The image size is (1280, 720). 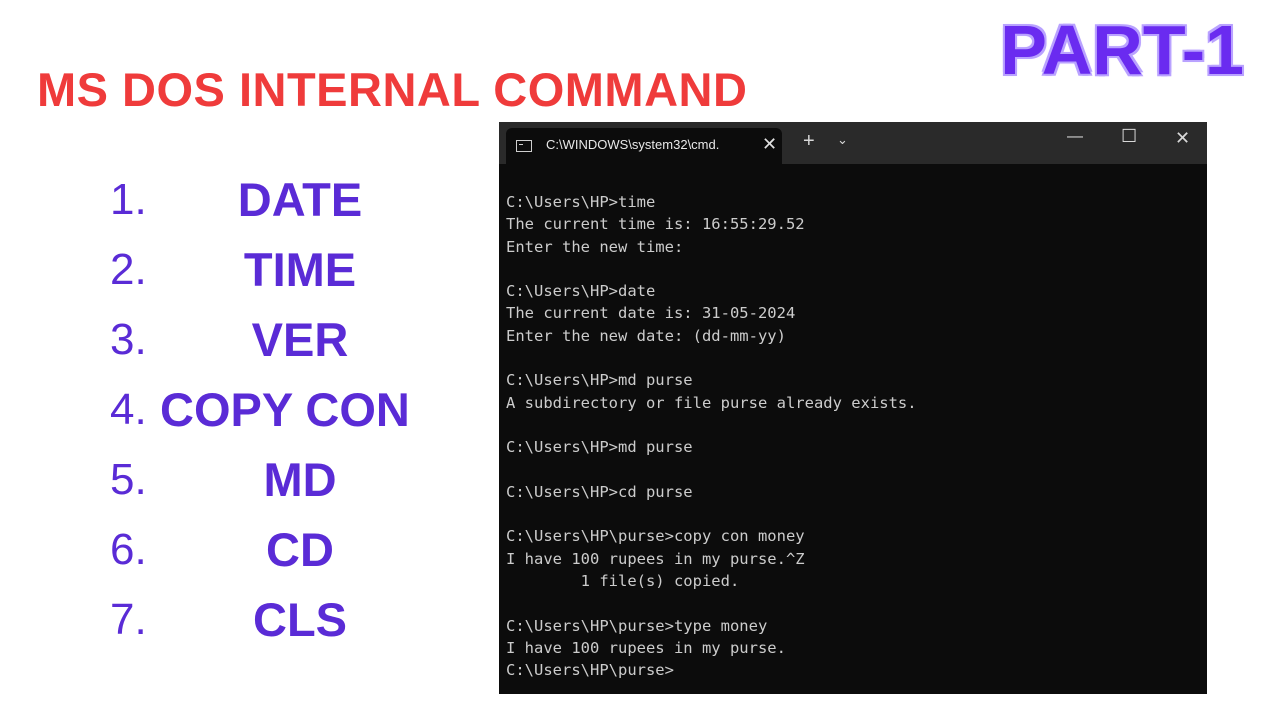 I want to click on console-line: Enter the new date: (dd-mm-yy), so click(x=646, y=335).